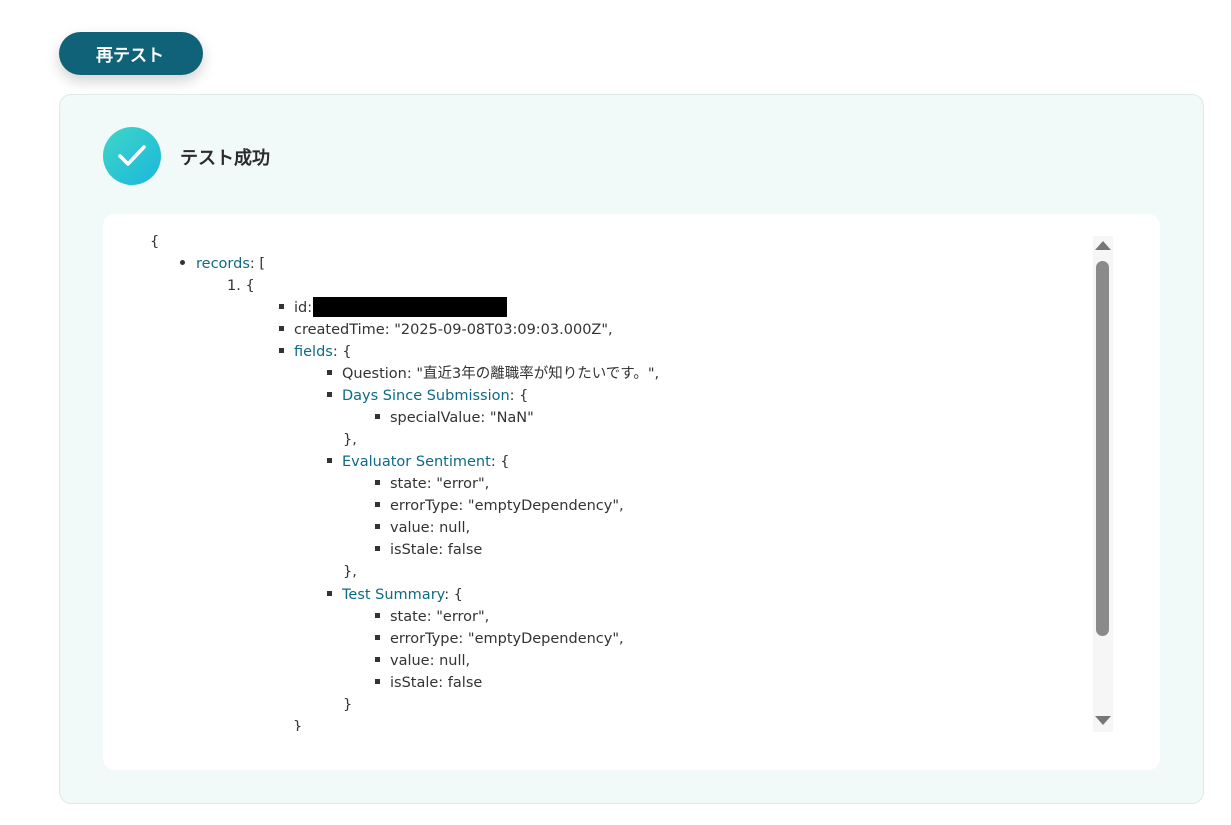  I want to click on sentiment-is-stale-line: isStale: false, so click(428, 550).